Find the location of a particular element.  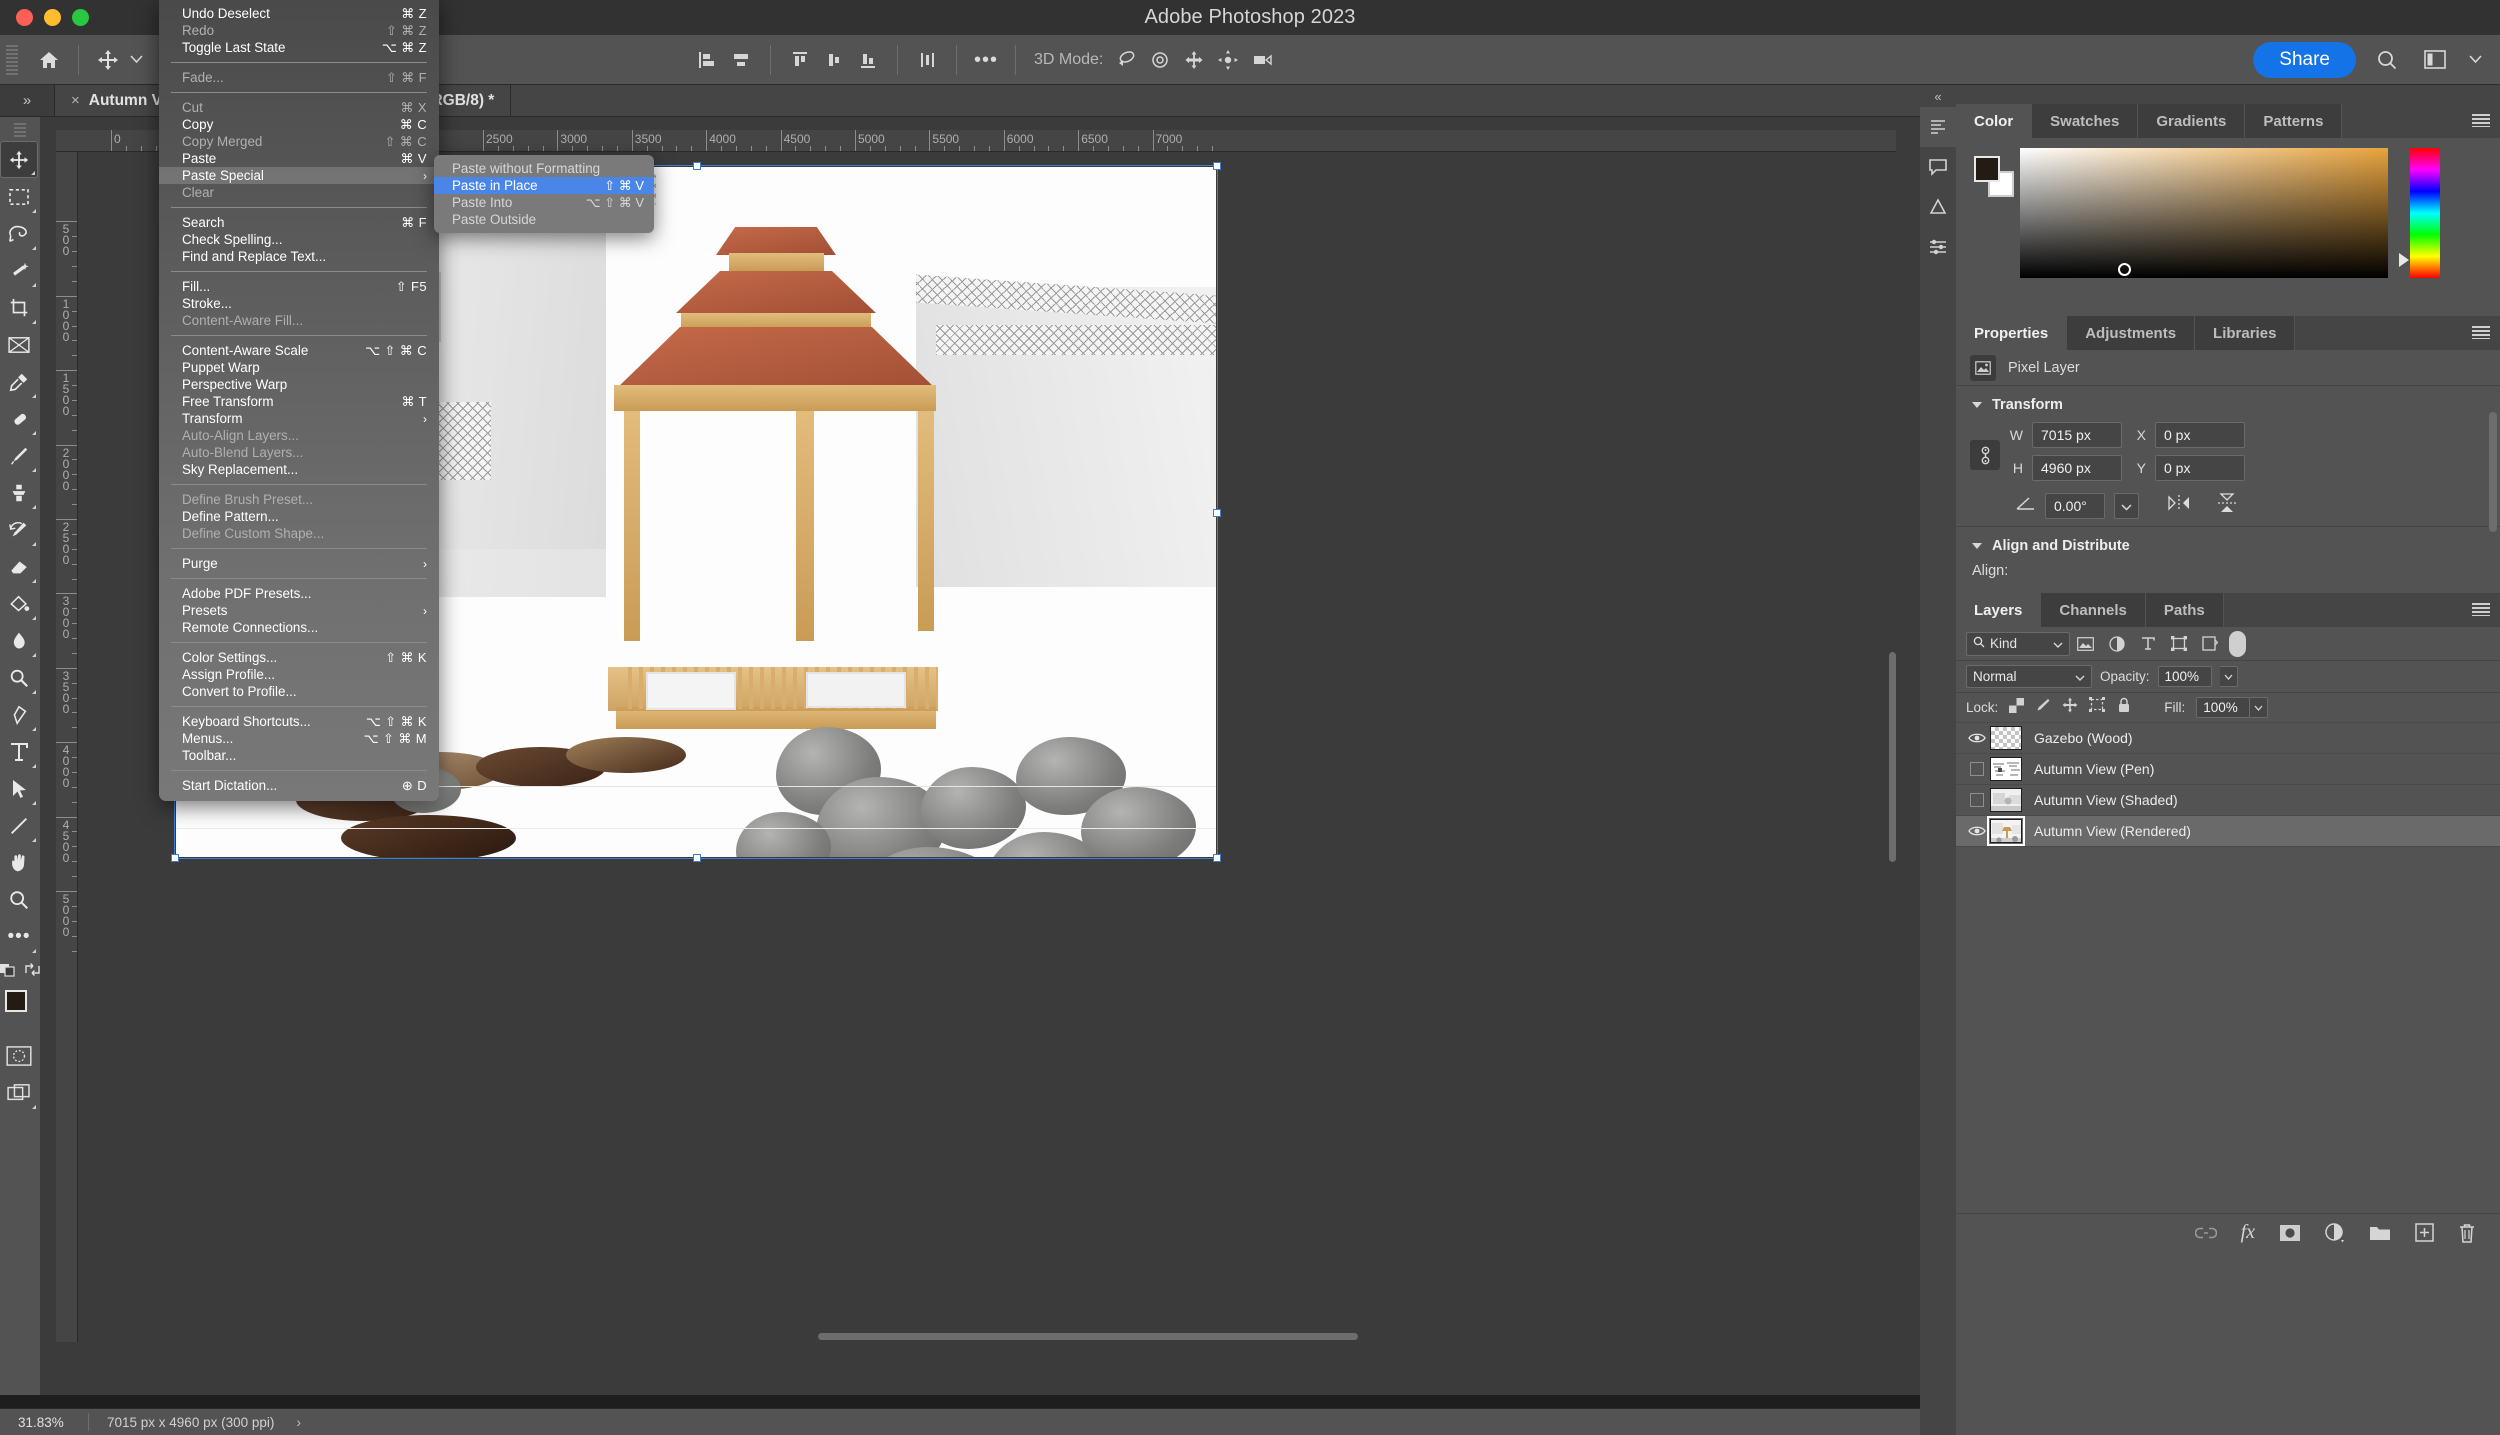

dock-collapse-button: « is located at coordinates (1938, 96).